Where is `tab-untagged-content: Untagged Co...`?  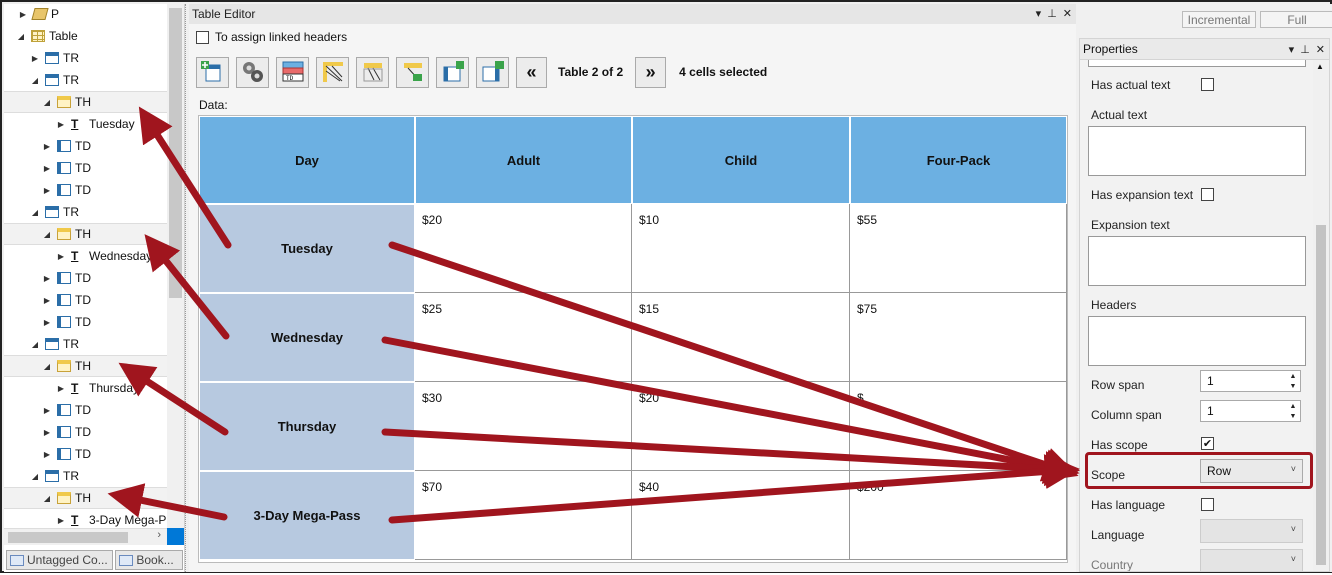
tab-untagged-content: Untagged Co... is located at coordinates (60, 560).